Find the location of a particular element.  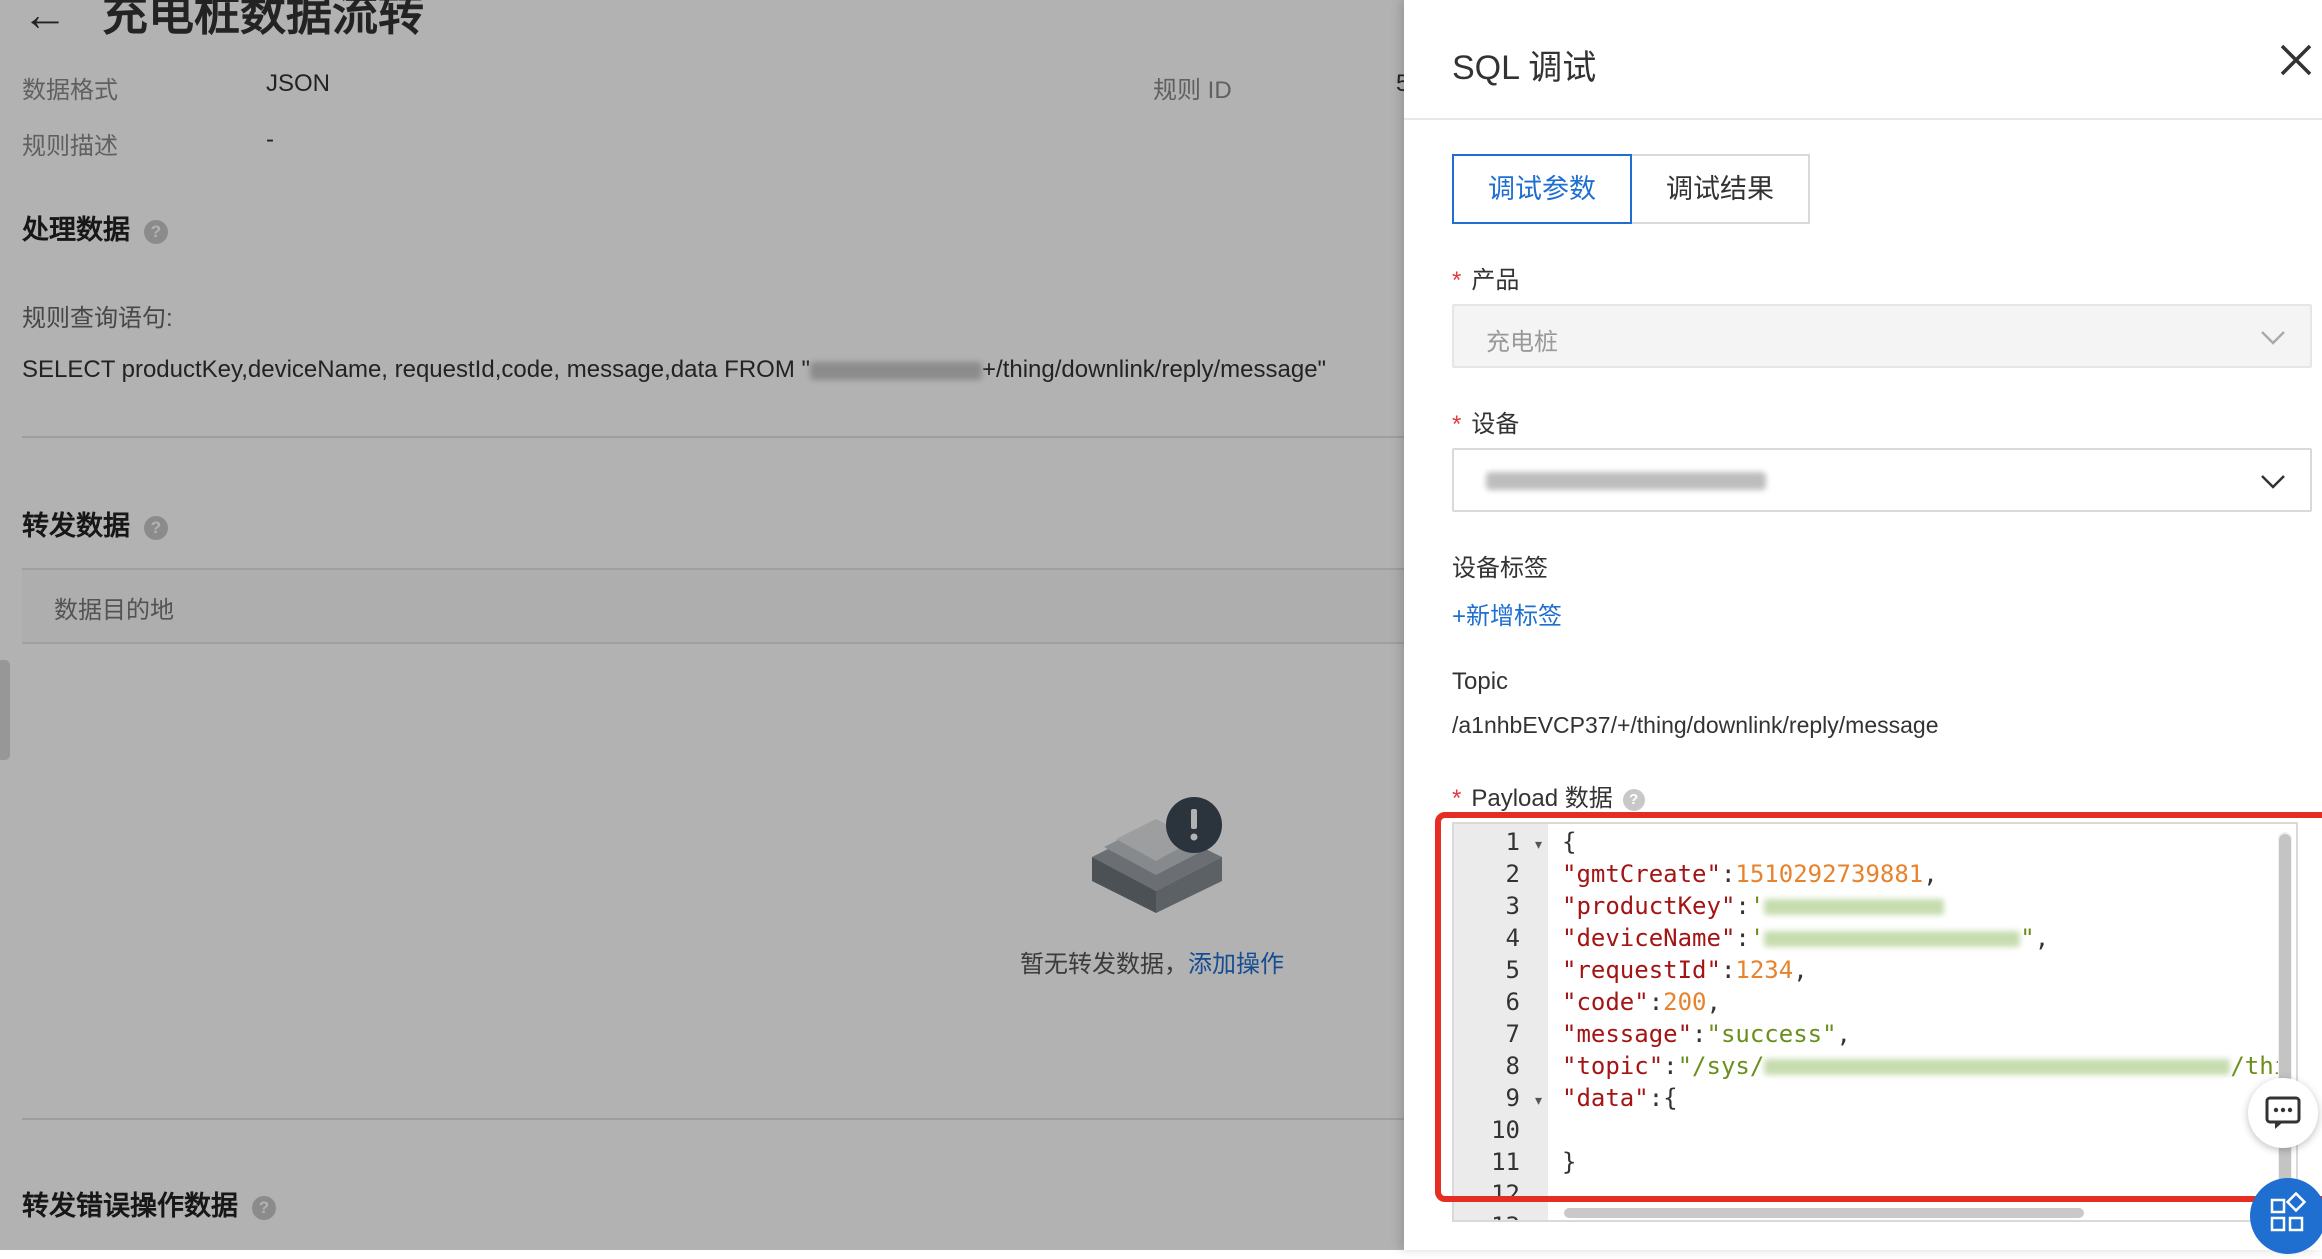

horizontal-scrollbar is located at coordinates (1824, 1213).